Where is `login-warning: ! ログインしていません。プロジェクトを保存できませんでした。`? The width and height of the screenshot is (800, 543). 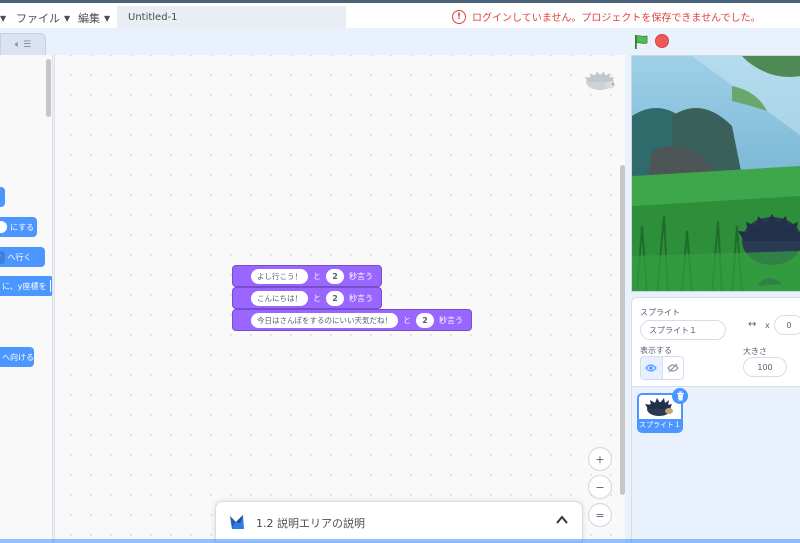
login-warning: ! ログインしていません。プロジェクトを保存できませんでした。 is located at coordinates (606, 16).